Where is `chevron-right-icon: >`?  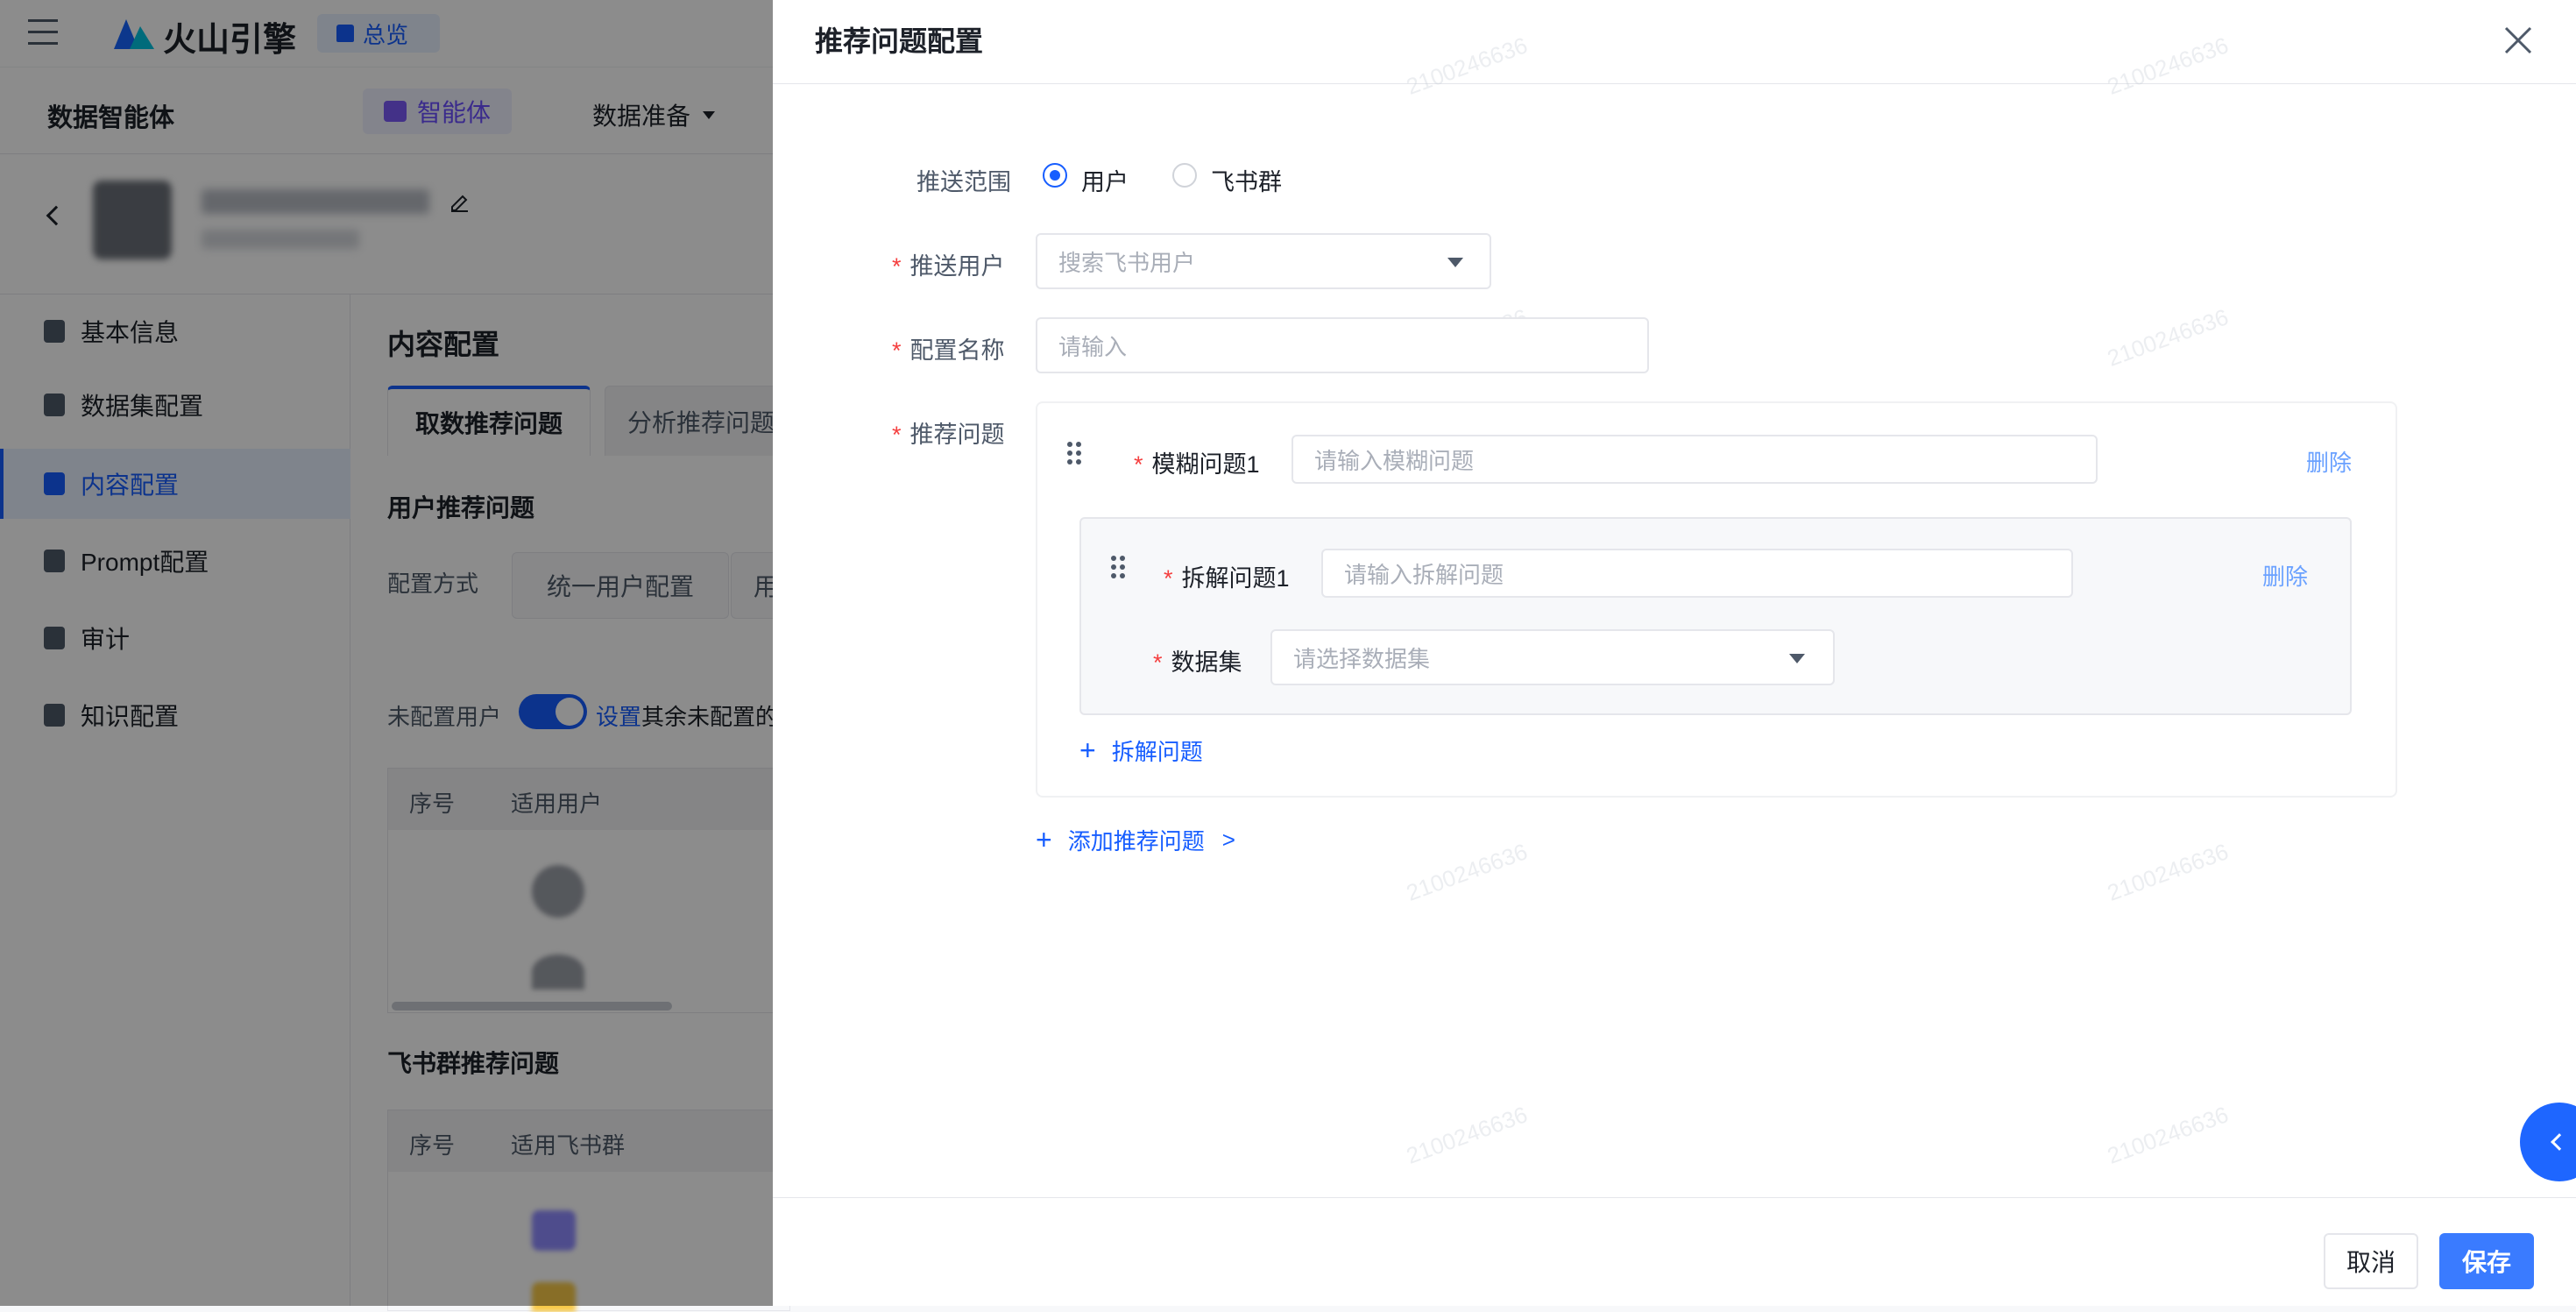 chevron-right-icon: > is located at coordinates (1228, 840).